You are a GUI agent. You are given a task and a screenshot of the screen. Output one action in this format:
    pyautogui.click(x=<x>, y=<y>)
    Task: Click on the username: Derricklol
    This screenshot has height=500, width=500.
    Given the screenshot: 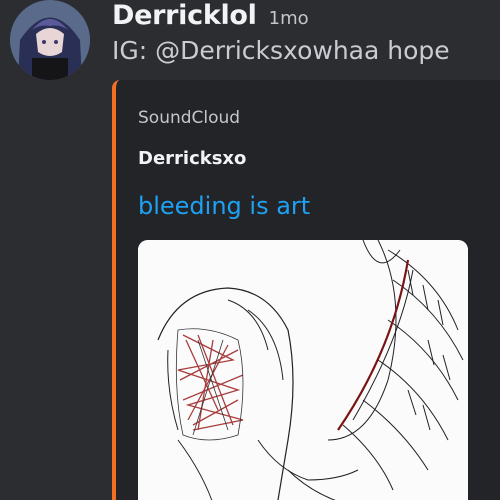 What is the action you would take?
    pyautogui.click(x=184, y=15)
    